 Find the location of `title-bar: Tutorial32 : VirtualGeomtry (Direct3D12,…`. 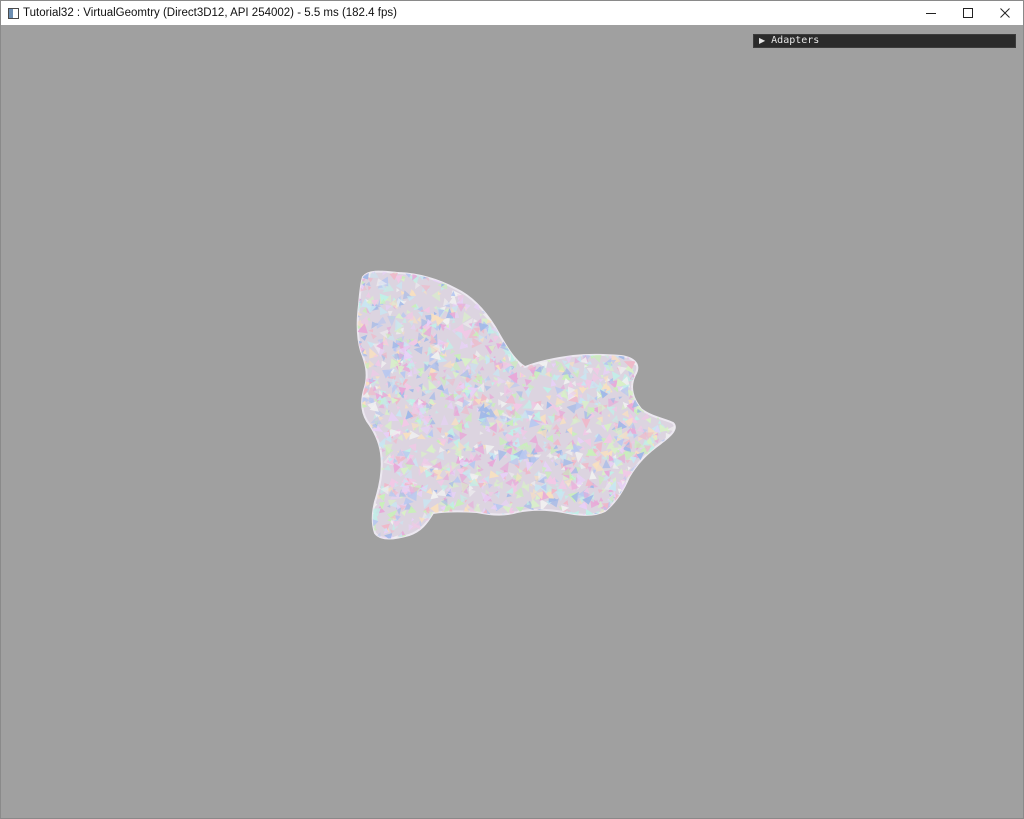

title-bar: Tutorial32 : VirtualGeomtry (Direct3D12,… is located at coordinates (512, 13).